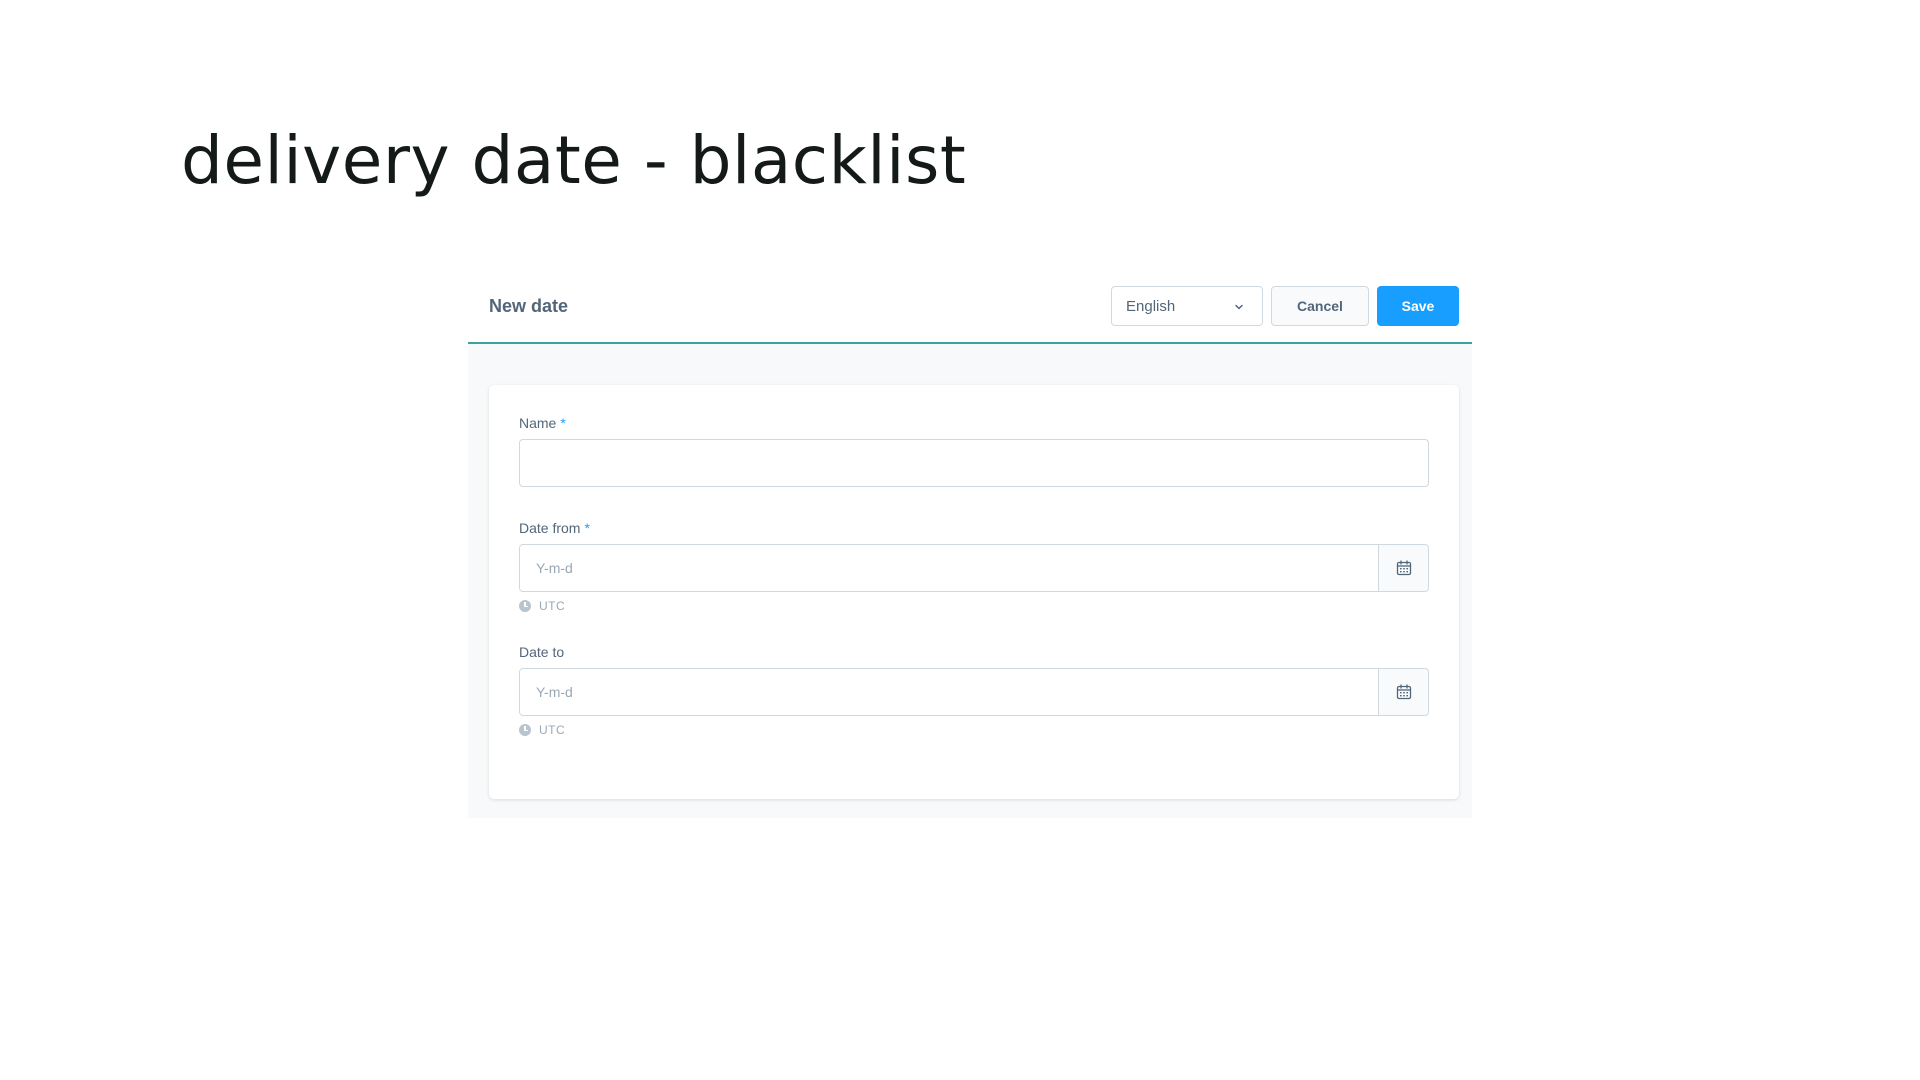 The height and width of the screenshot is (1080, 1920). I want to click on page-title: delivery date - blacklist, so click(574, 160).